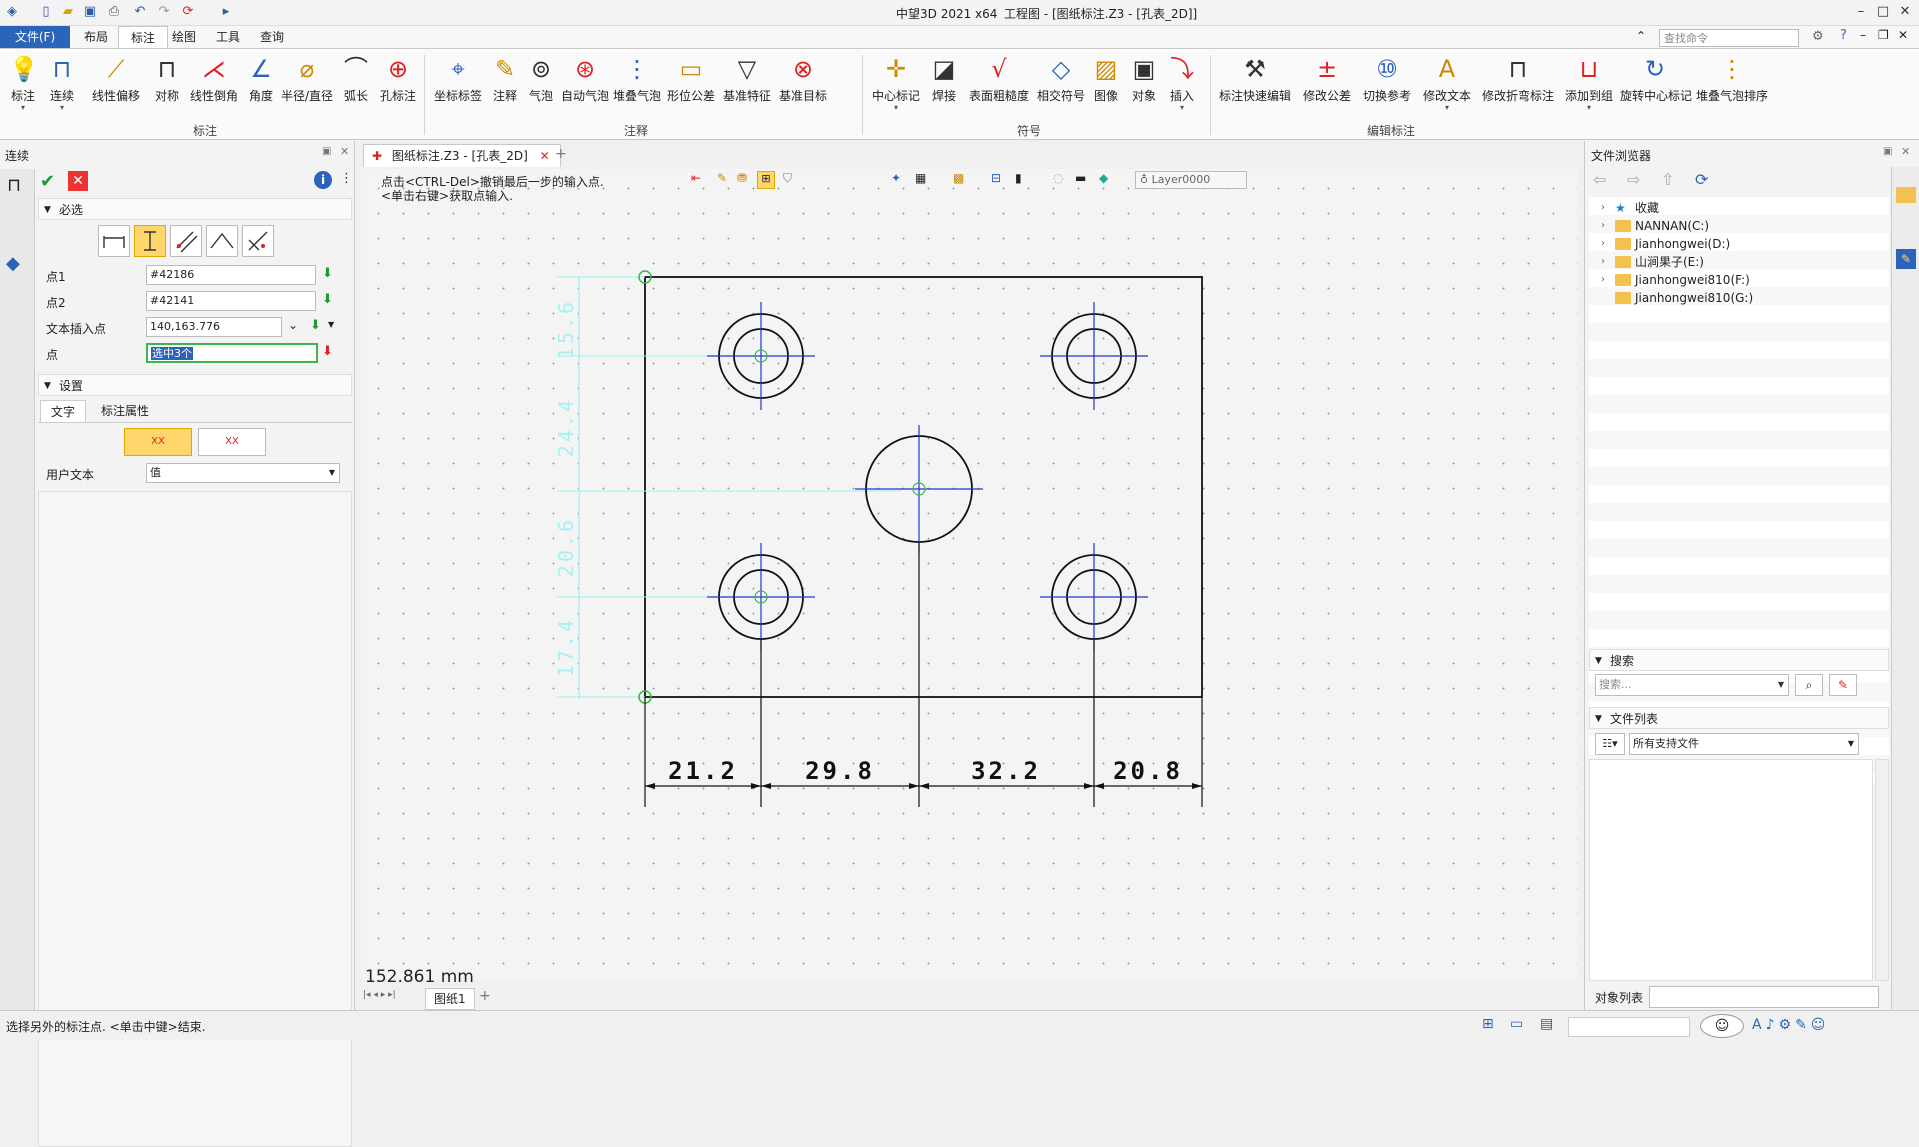 This screenshot has height=1147, width=1919. What do you see at coordinates (63, 411) in the screenshot?
I see `tab-text: 文字` at bounding box center [63, 411].